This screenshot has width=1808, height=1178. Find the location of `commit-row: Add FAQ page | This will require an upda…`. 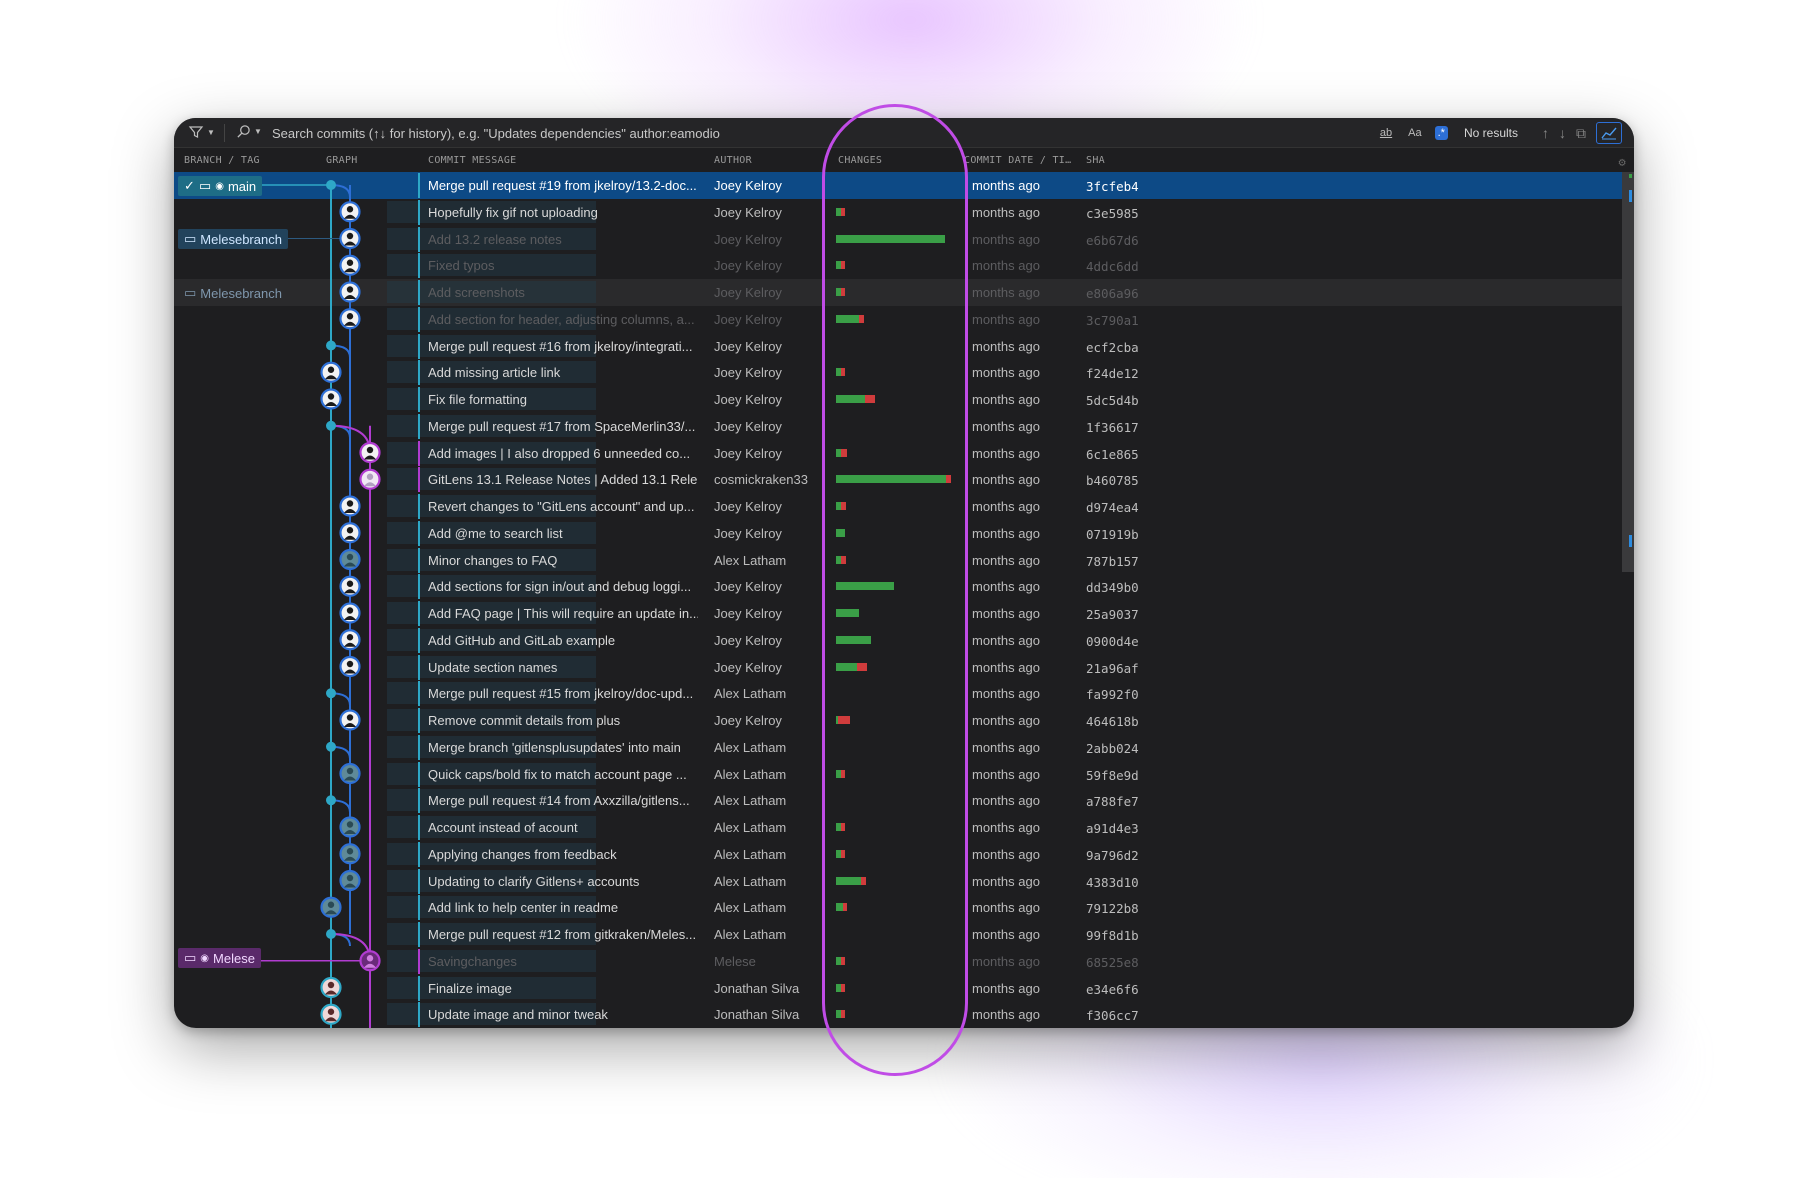

commit-row: Add FAQ page | This will require an upda… is located at coordinates (904, 613).